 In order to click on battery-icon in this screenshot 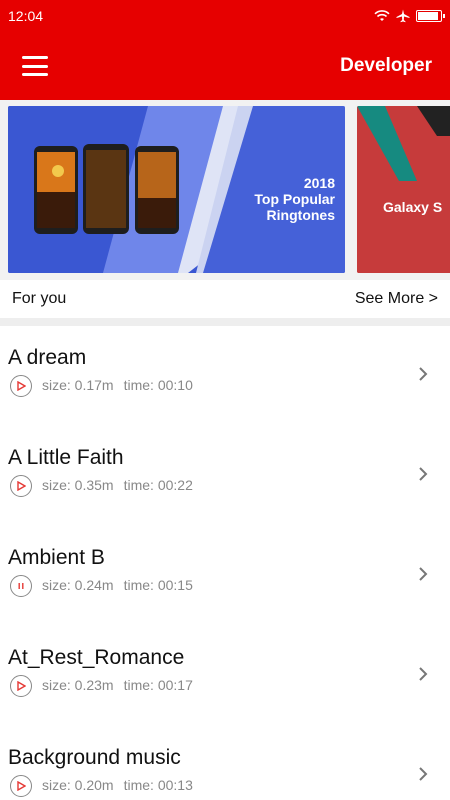, I will do `click(430, 16)`.